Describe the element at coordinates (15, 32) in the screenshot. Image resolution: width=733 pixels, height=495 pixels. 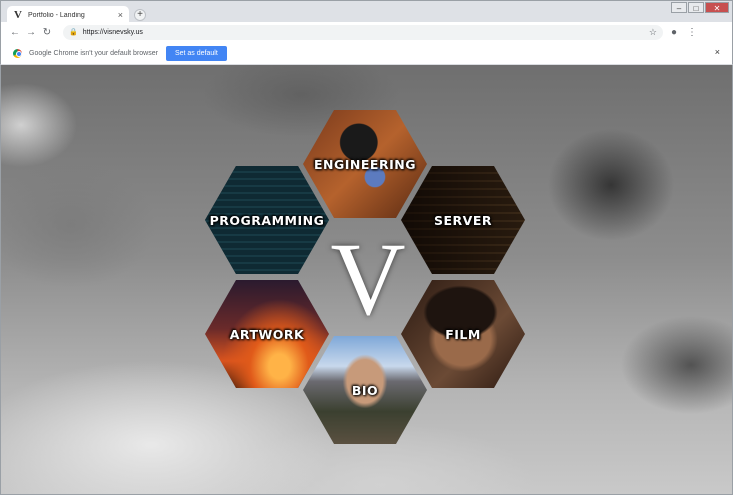
I see `back-button: ←` at that location.